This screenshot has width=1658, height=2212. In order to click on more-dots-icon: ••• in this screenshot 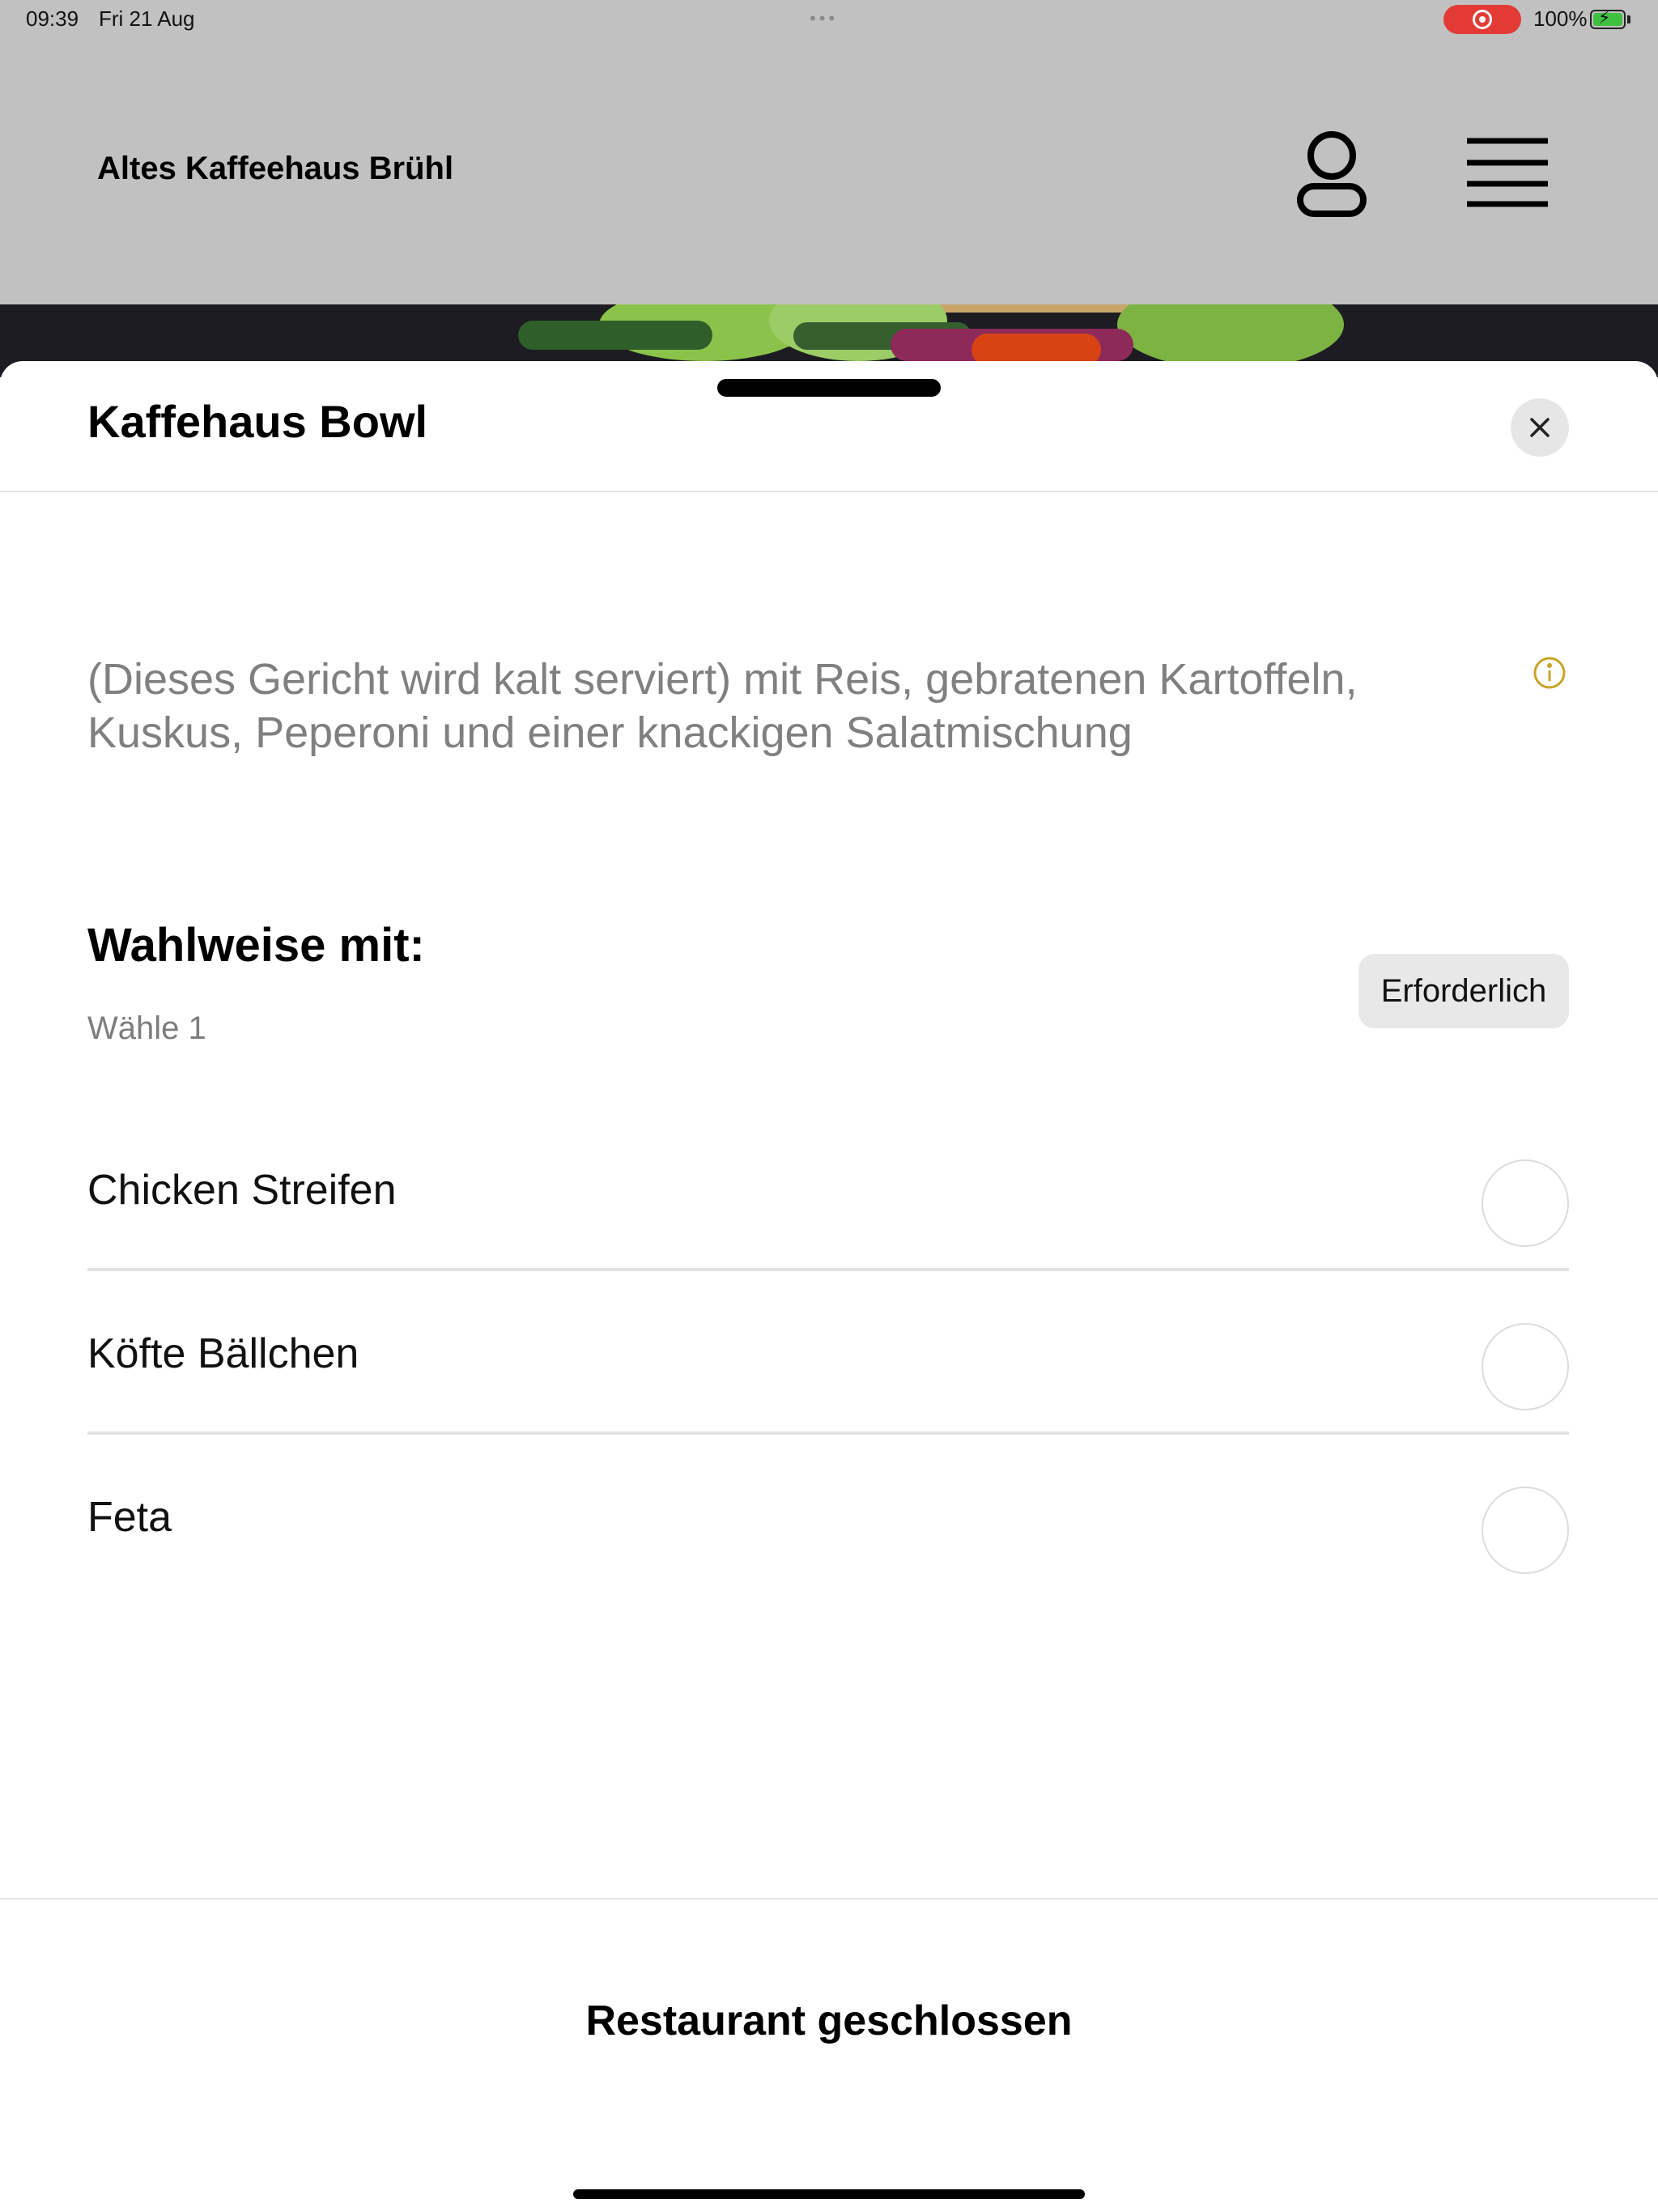, I will do `click(824, 19)`.